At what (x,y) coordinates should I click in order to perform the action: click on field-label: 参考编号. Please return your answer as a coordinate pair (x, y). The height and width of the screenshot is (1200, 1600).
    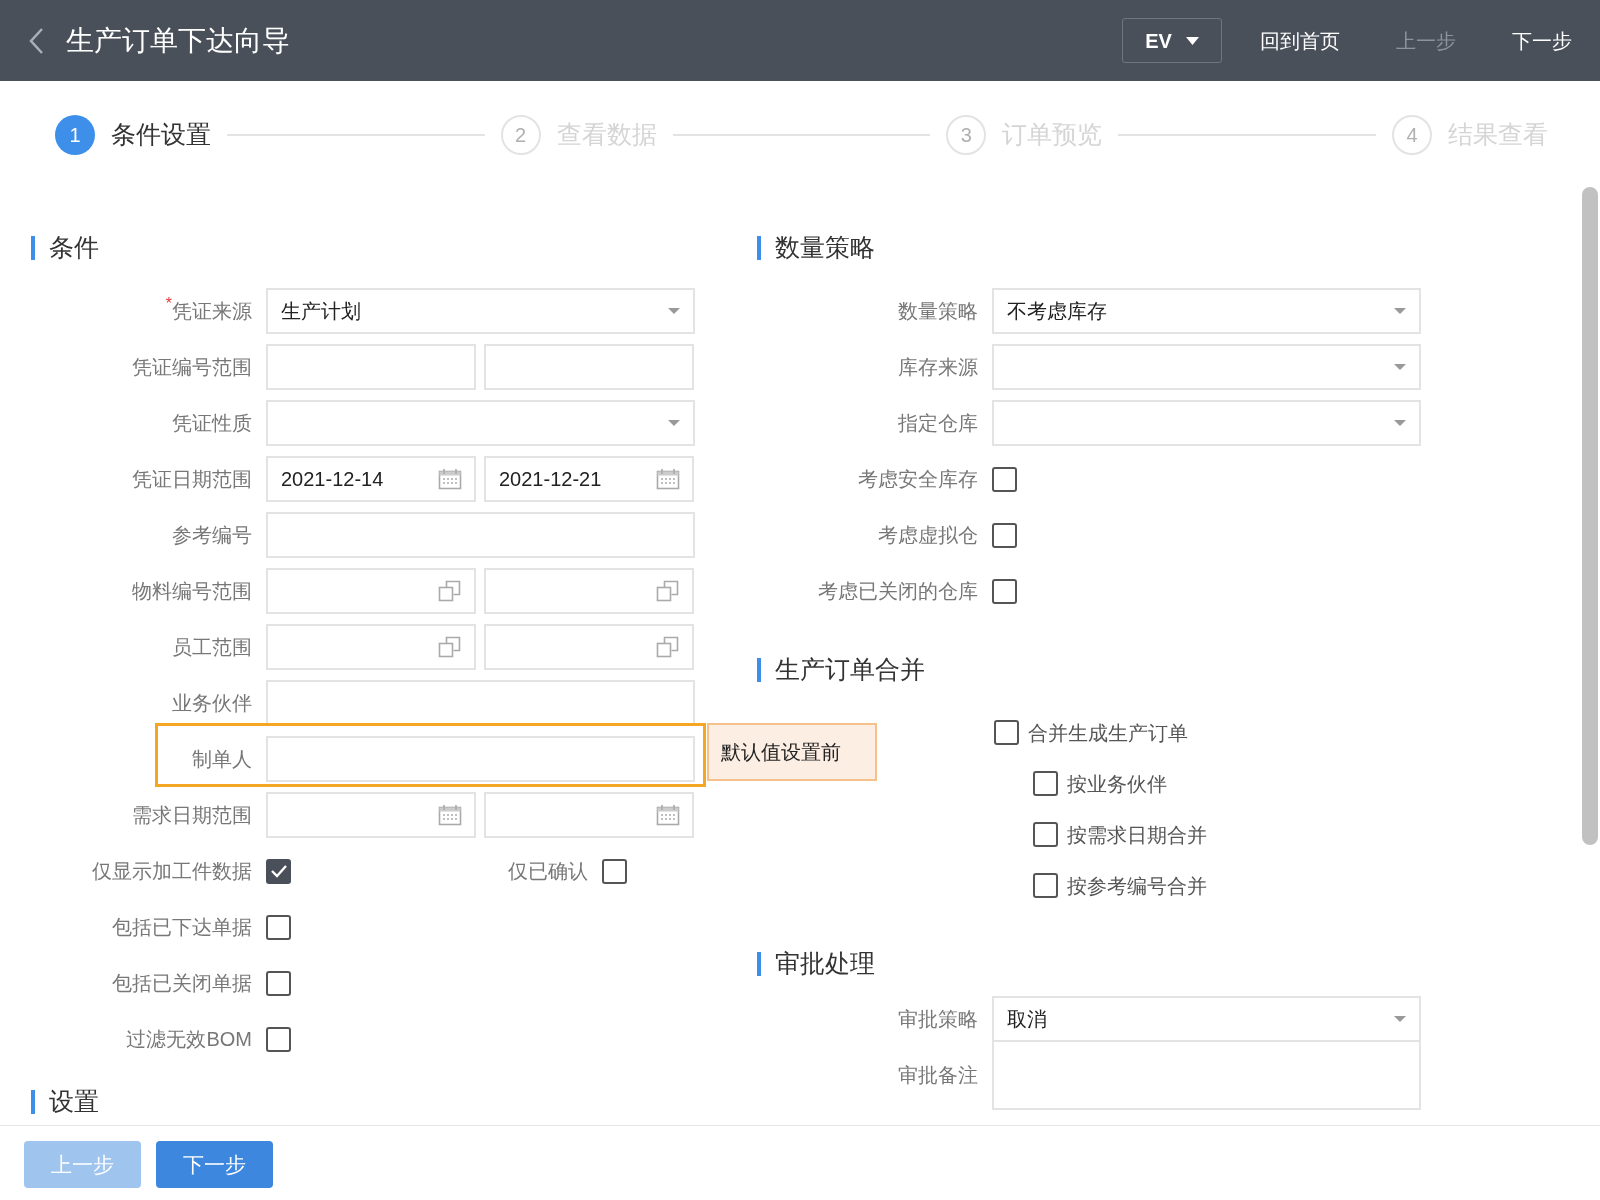
    Looking at the image, I should click on (212, 535).